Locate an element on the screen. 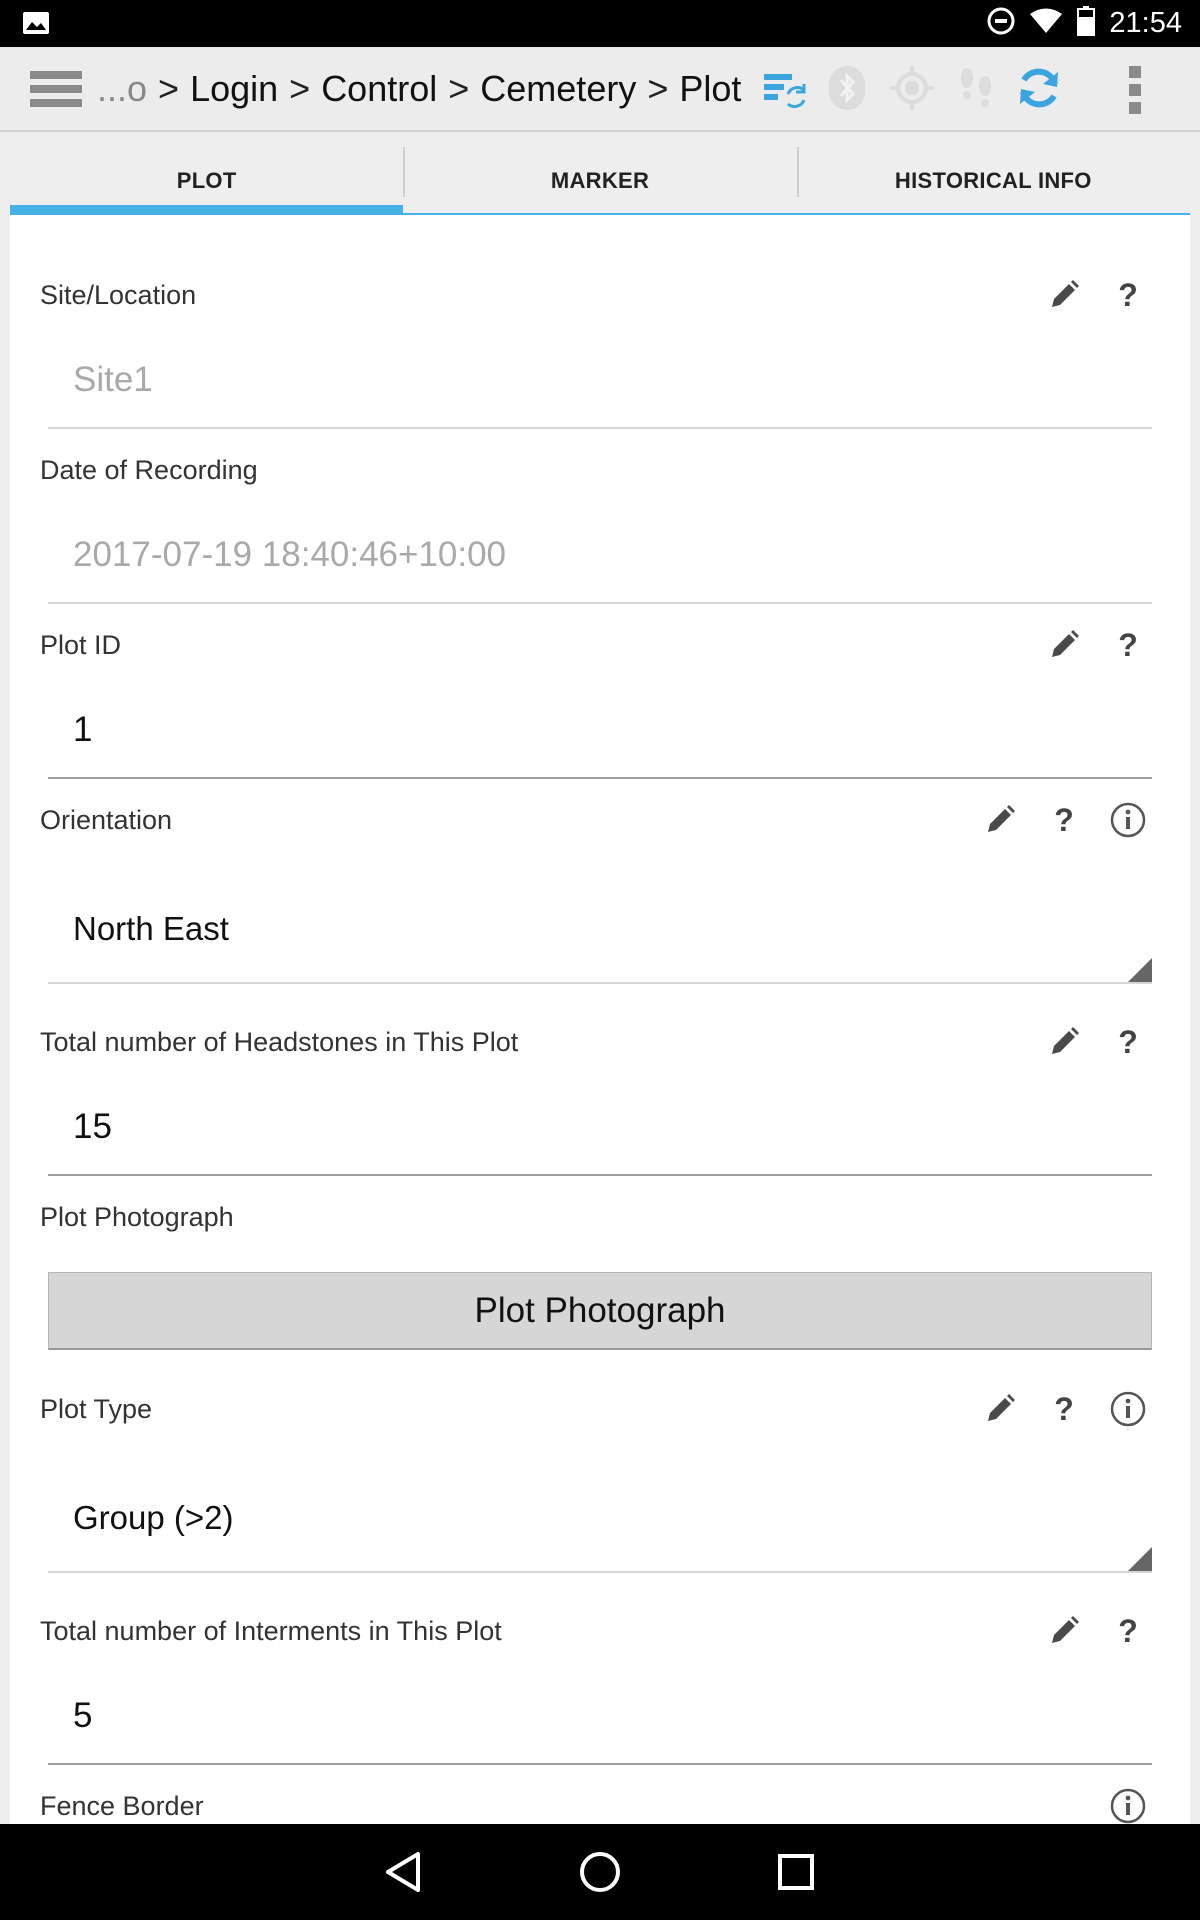  plot-id-label: Plot ID is located at coordinates (81, 645).